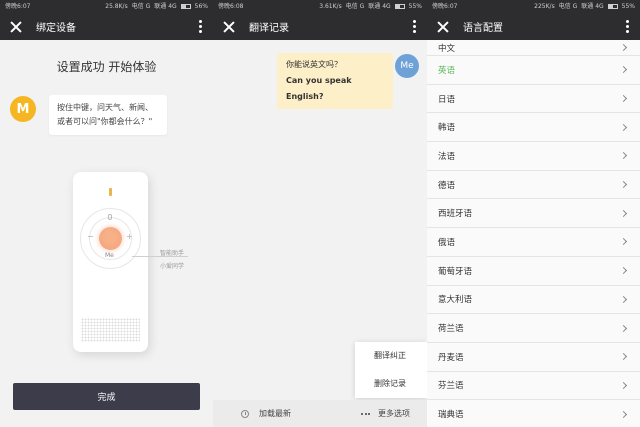 Image resolution: width=640 pixels, height=427 pixels. What do you see at coordinates (275, 413) in the screenshot?
I see `load-latest-label: 加载最新` at bounding box center [275, 413].